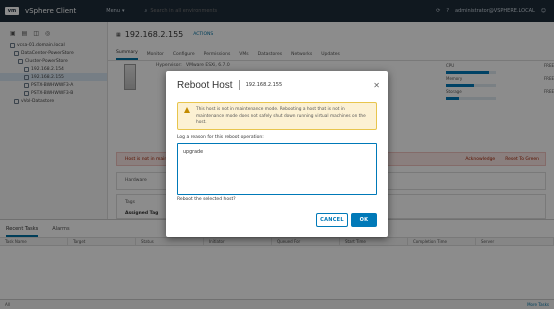 This screenshot has height=309, width=554. What do you see at coordinates (264, 85) in the screenshot?
I see `dialog-host-name: 192.168.2.155` at bounding box center [264, 85].